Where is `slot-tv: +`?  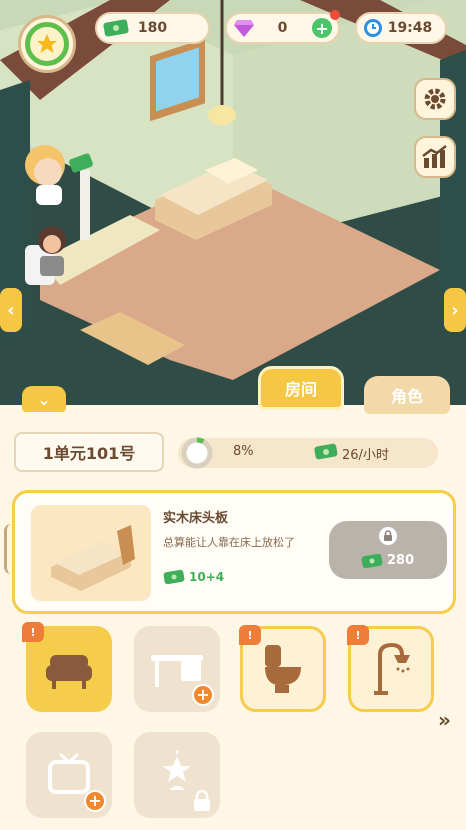 slot-tv: + is located at coordinates (69, 775).